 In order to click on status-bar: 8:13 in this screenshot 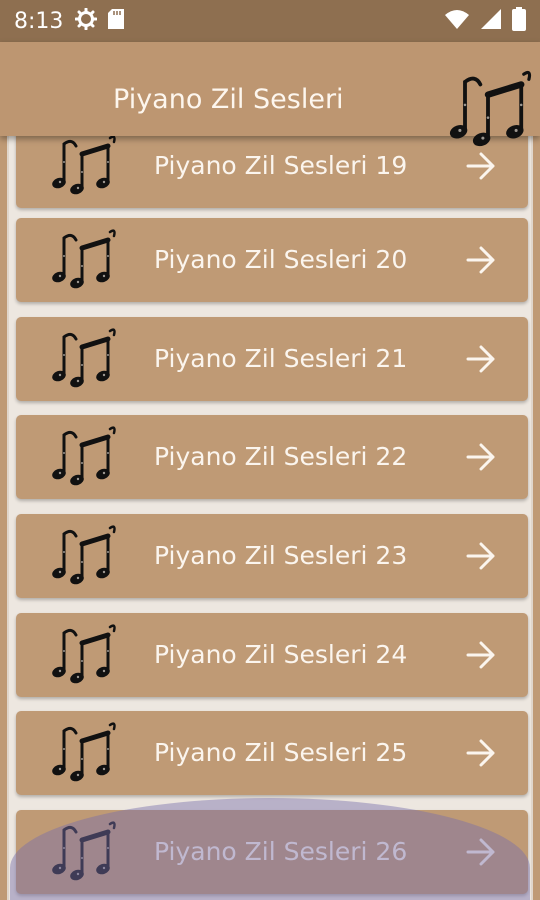, I will do `click(270, 21)`.